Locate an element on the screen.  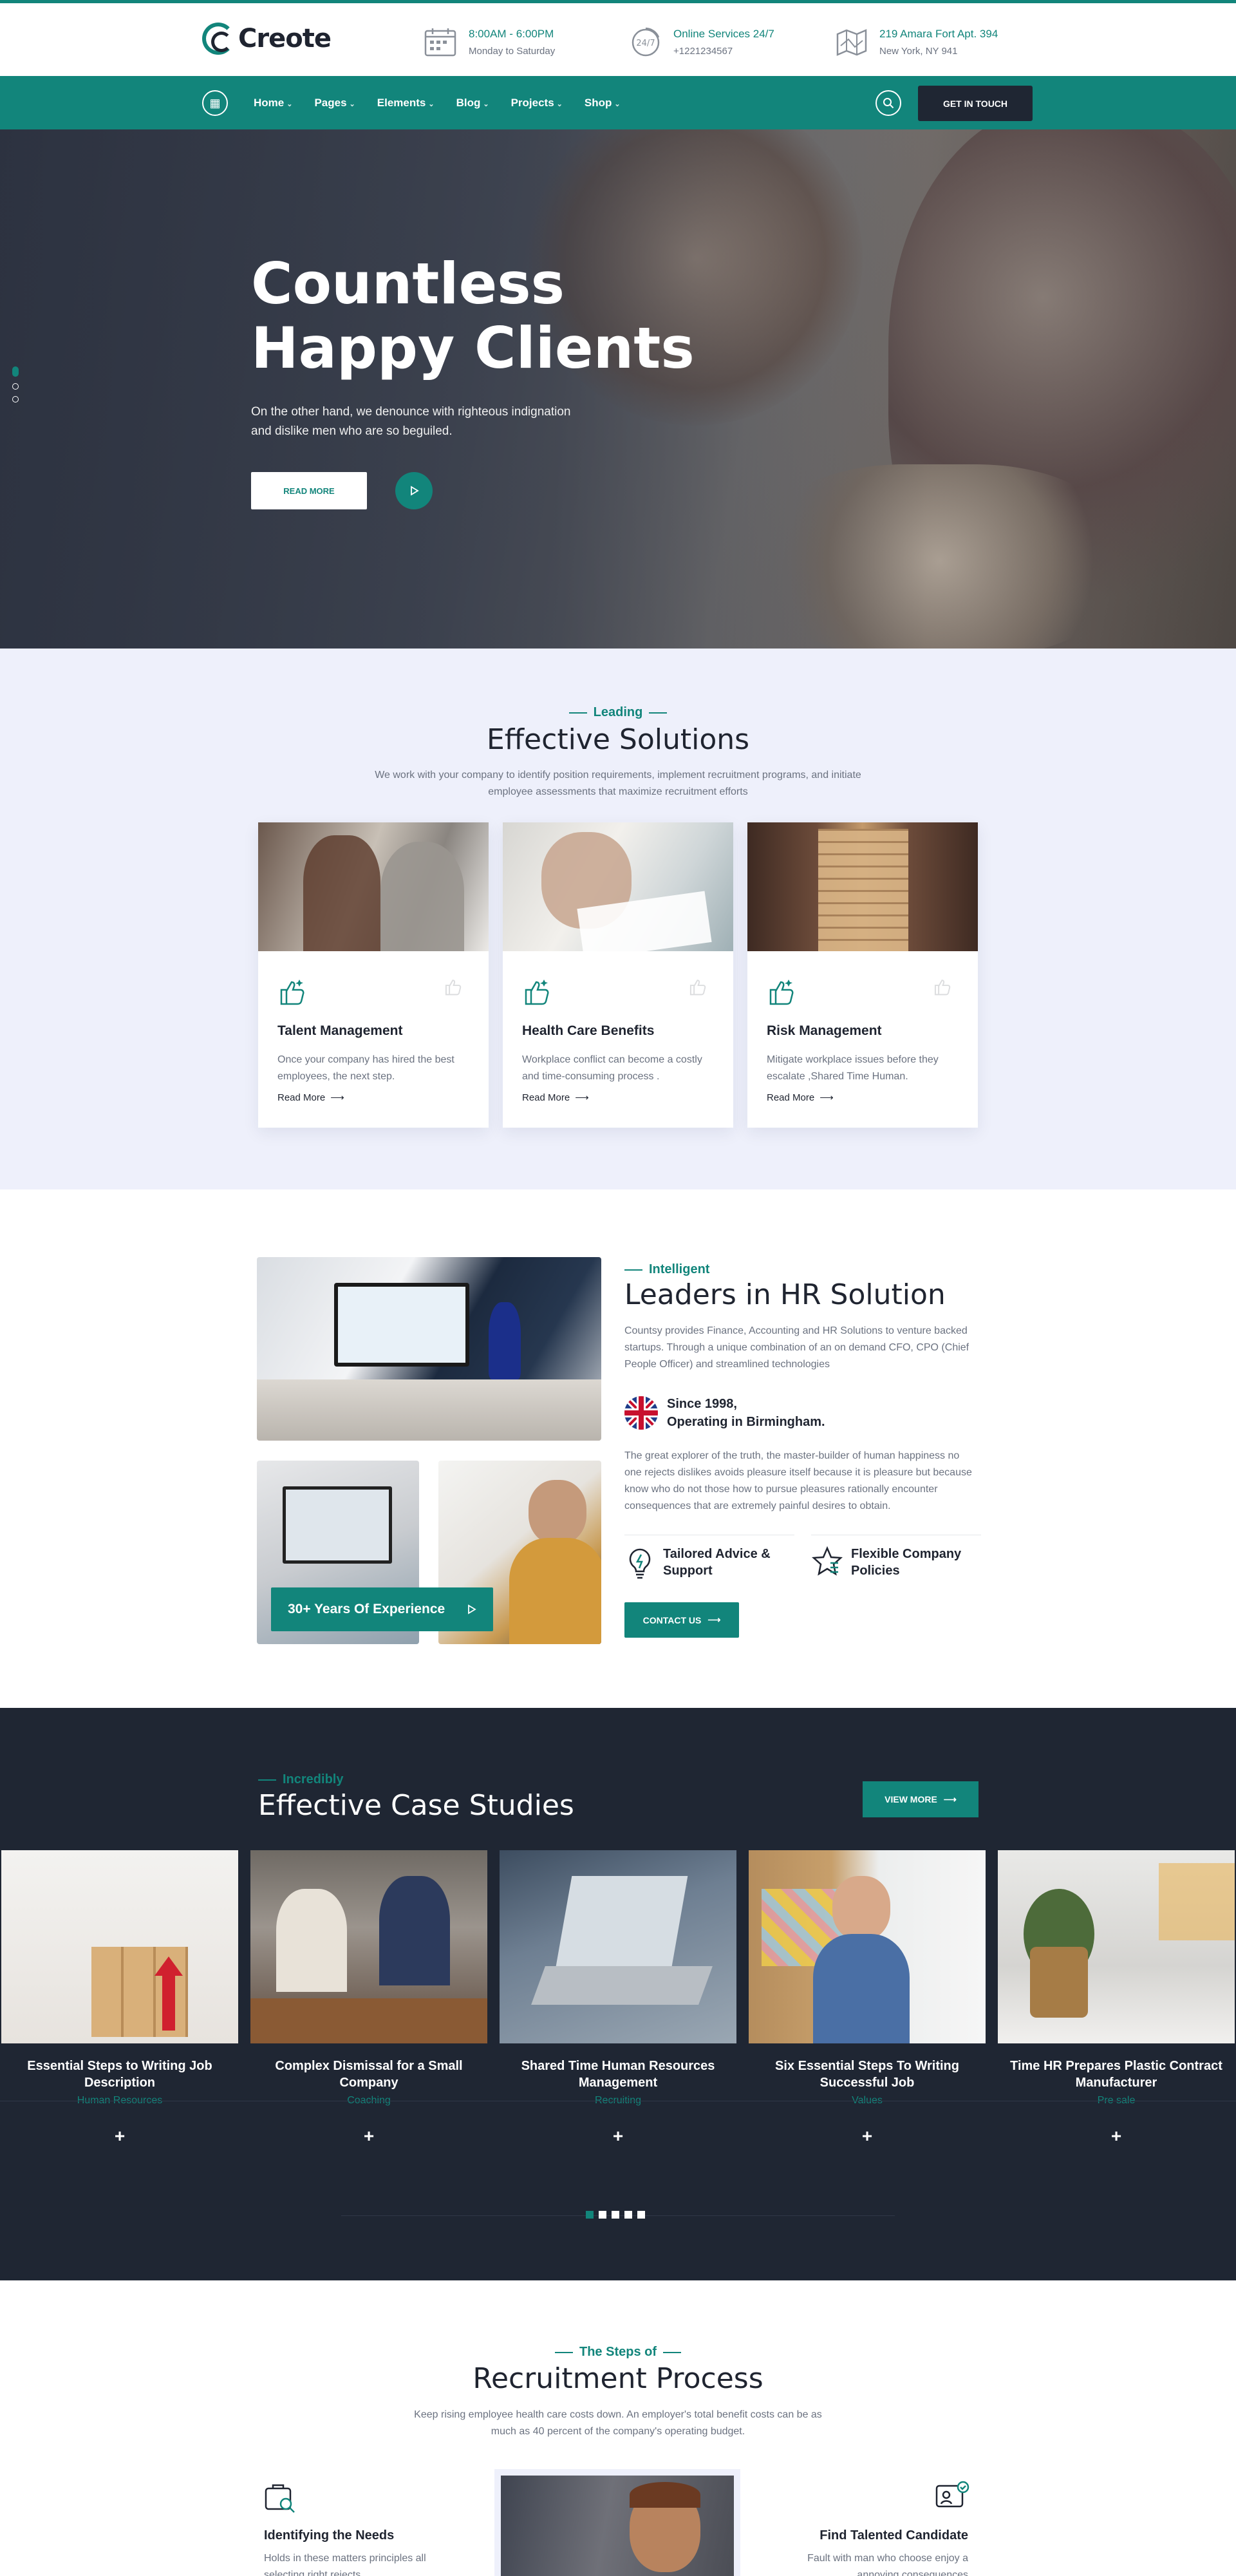
play-video-button is located at coordinates (414, 491).